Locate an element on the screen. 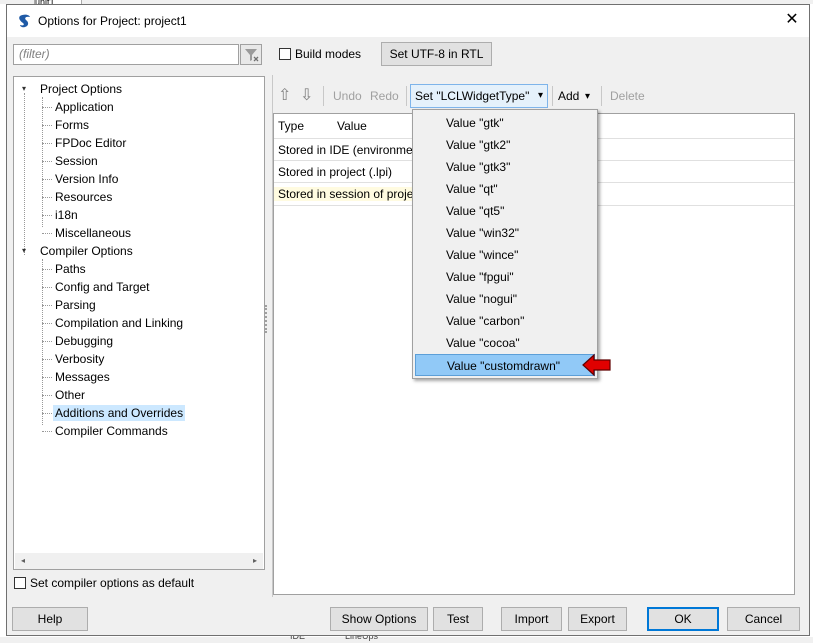 The width and height of the screenshot is (813, 643). row-label: Stored in project (.lpi) is located at coordinates (335, 172).